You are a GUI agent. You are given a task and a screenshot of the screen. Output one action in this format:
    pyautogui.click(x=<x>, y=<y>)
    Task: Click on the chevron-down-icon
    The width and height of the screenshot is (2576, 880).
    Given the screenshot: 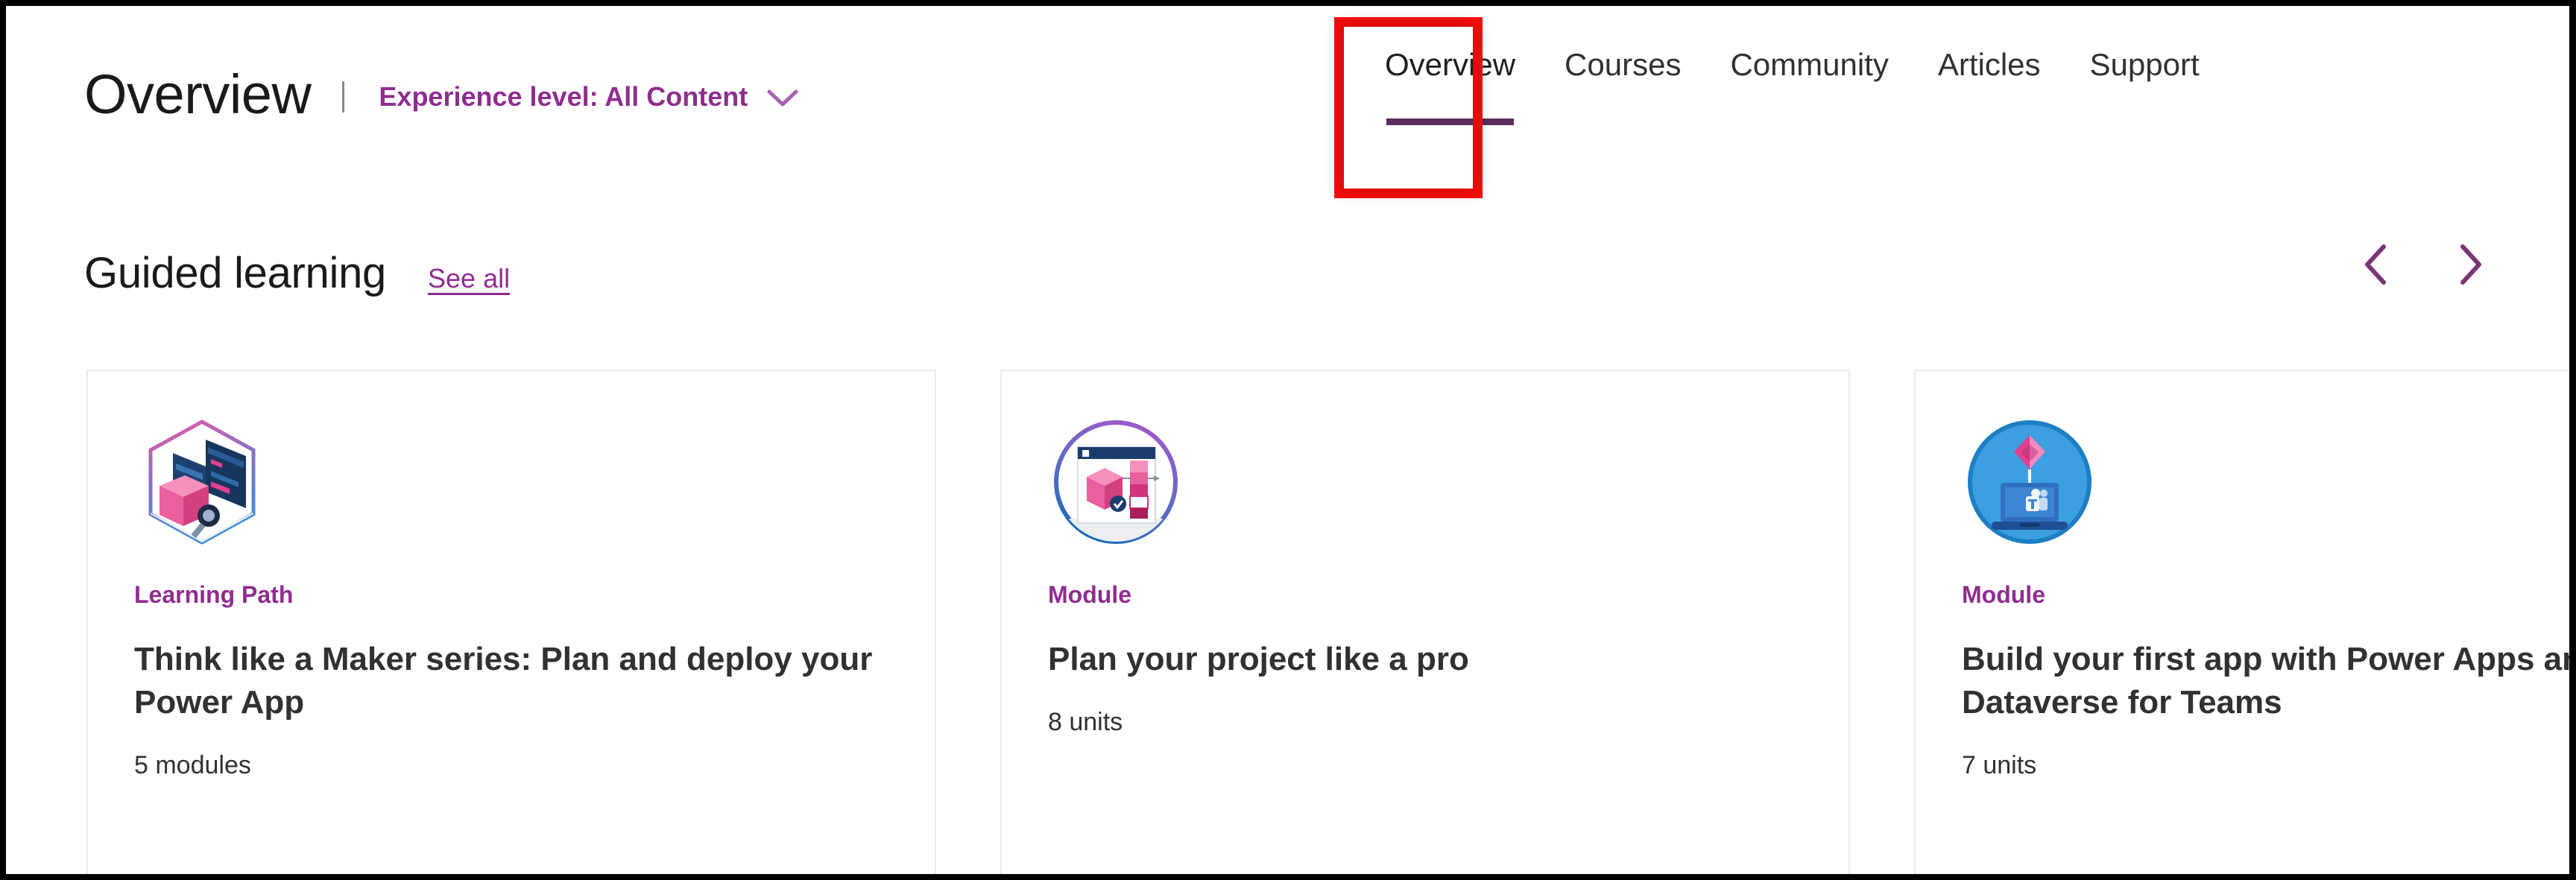 What is the action you would take?
    pyautogui.click(x=782, y=98)
    